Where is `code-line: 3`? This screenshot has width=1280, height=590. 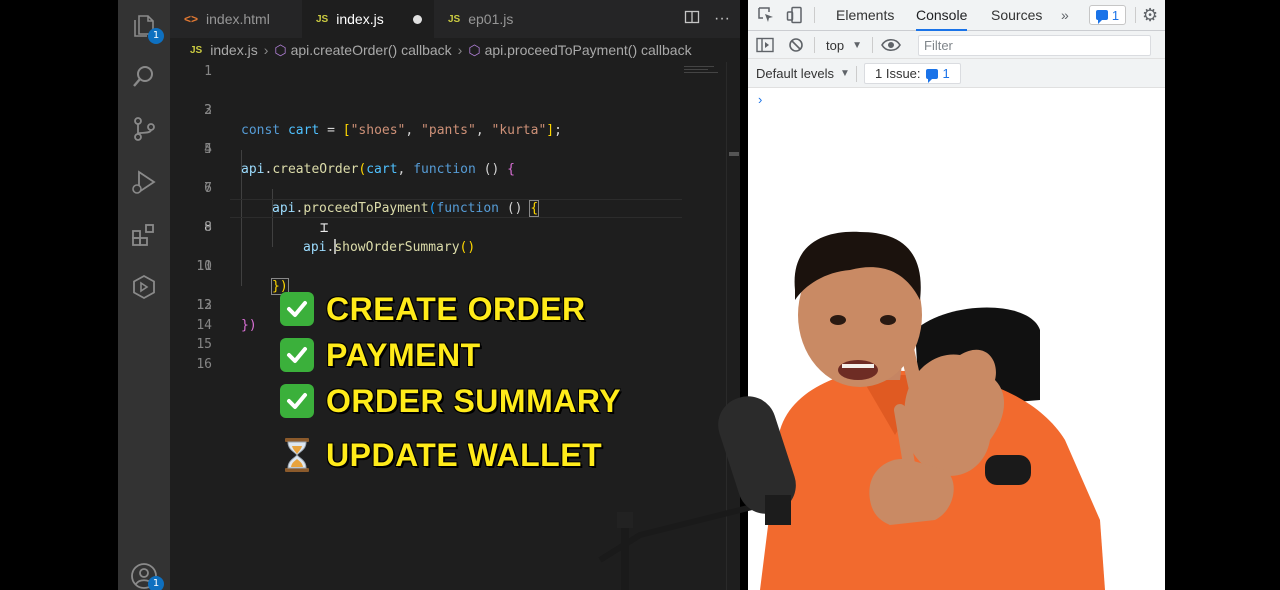 code-line: 3 is located at coordinates (208, 110).